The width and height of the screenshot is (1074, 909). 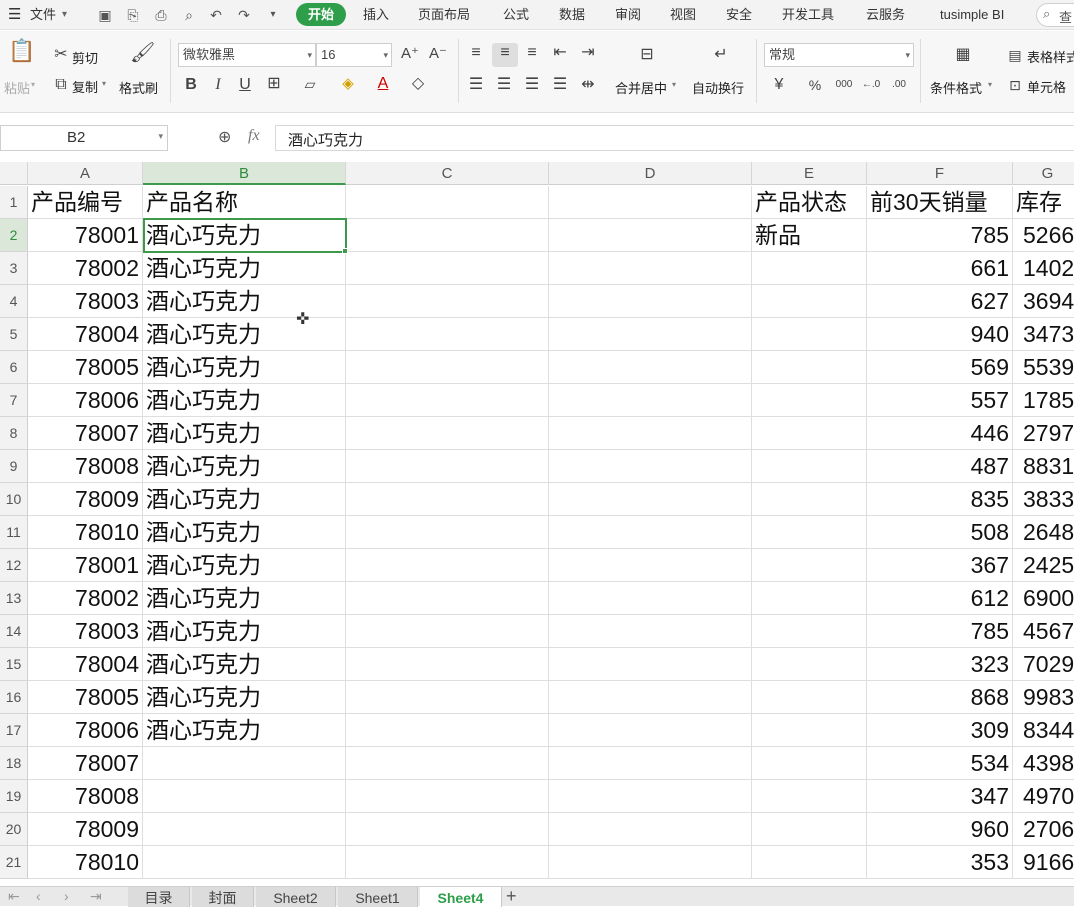 What do you see at coordinates (14, 664) in the screenshot?
I see `row-header: 15` at bounding box center [14, 664].